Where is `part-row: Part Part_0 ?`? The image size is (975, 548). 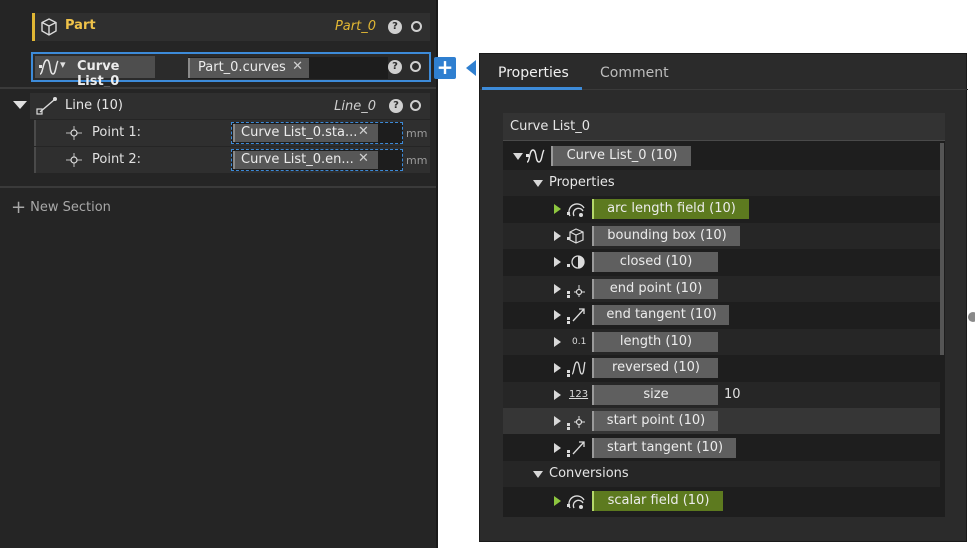
part-row: Part Part_0 ? is located at coordinates (231, 27).